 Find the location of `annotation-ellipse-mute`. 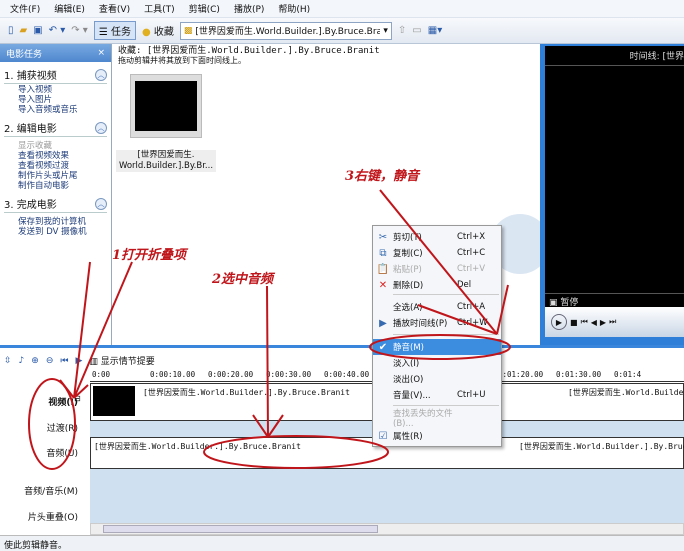

annotation-ellipse-mute is located at coordinates (440, 347).